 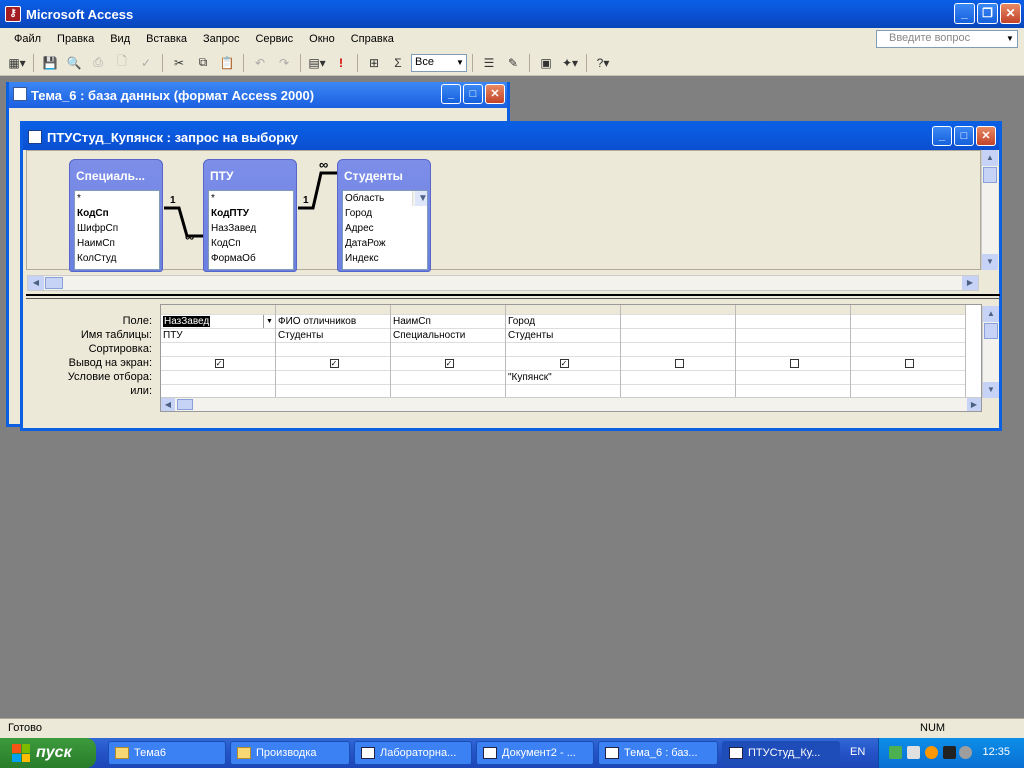 I want to click on tray-app-icon, so click(x=965, y=752).